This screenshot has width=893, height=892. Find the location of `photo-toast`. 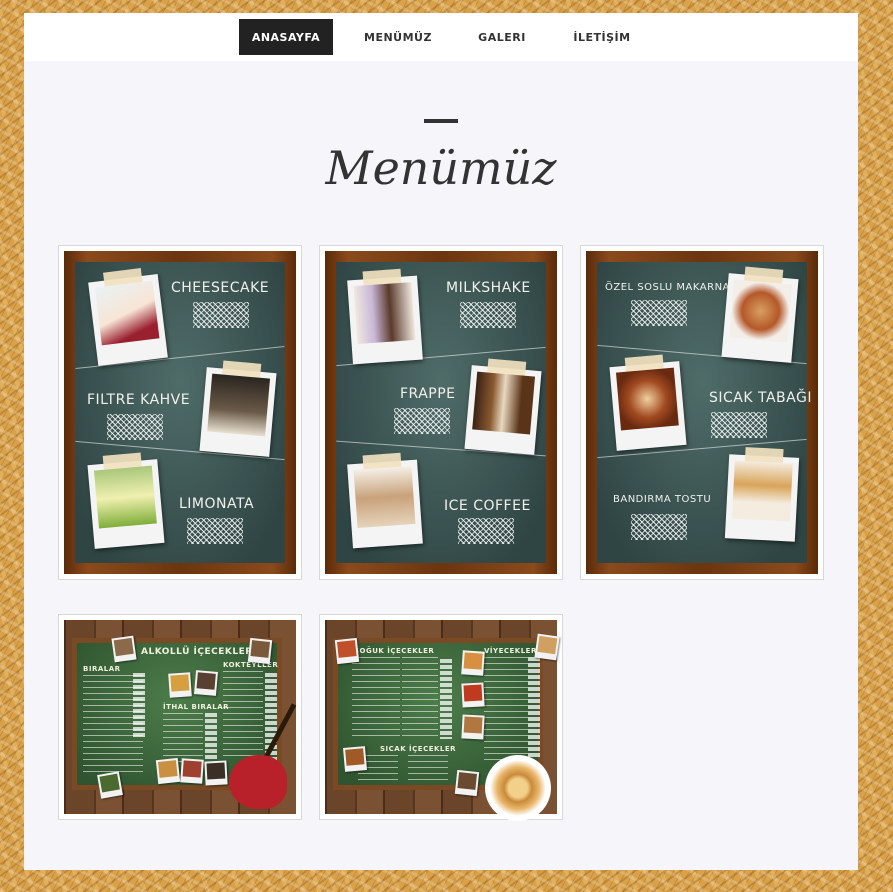

photo-toast is located at coordinates (762, 494).